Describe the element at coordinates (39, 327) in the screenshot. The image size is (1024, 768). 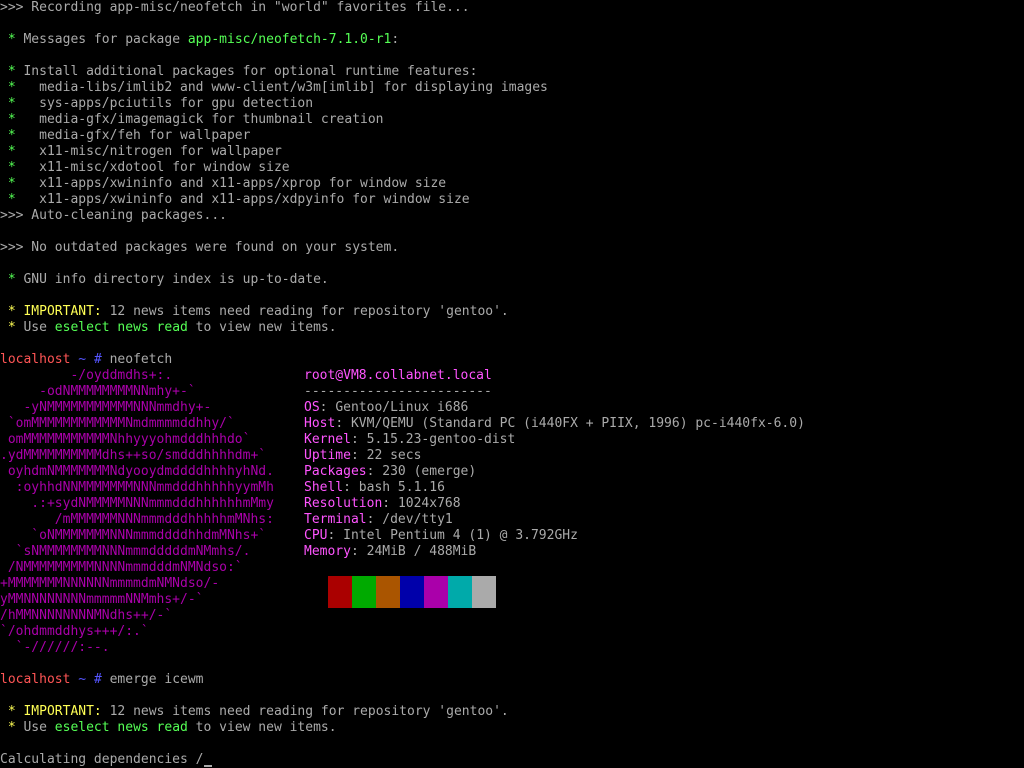
I see `use-text: Use` at that location.